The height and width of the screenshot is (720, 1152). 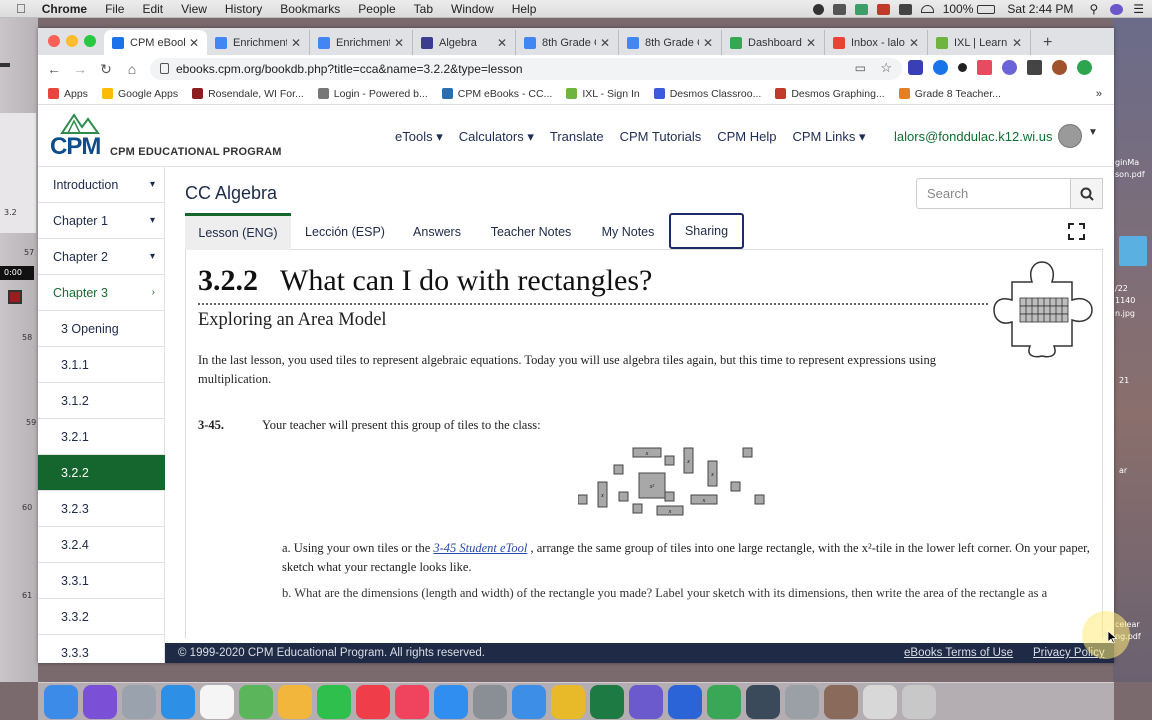 I want to click on sidebar-item: 3.2.2, so click(x=101, y=473).